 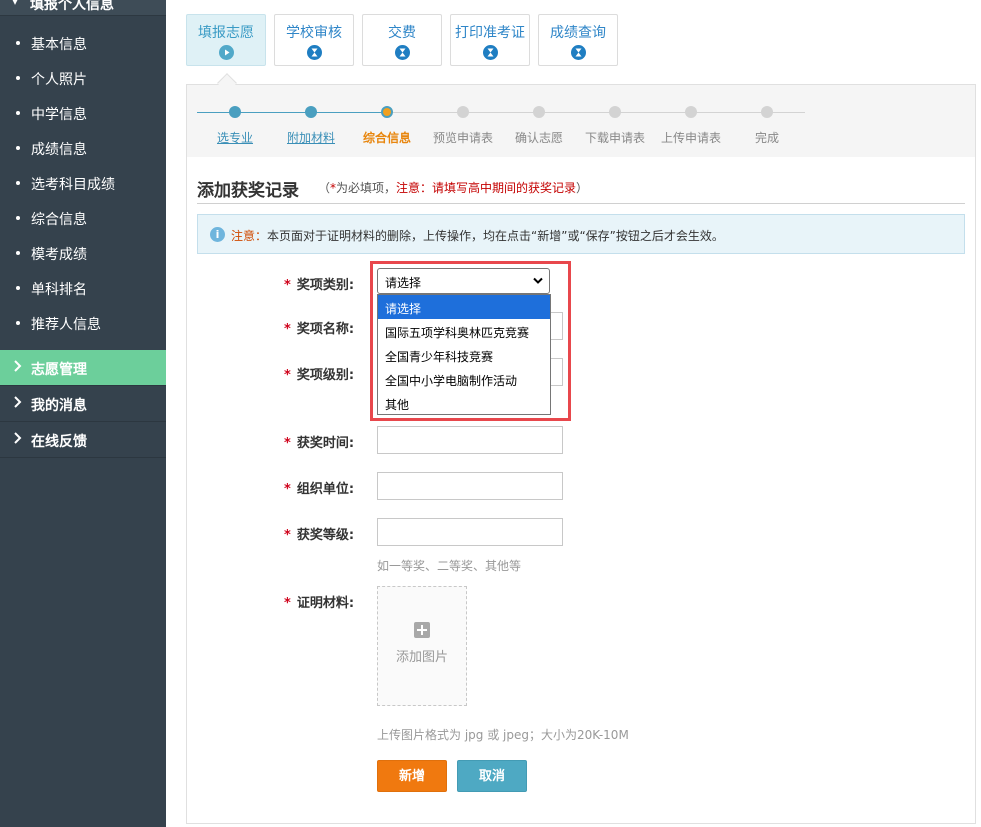 I want to click on tab-school-review: 学校审核, so click(x=314, y=40).